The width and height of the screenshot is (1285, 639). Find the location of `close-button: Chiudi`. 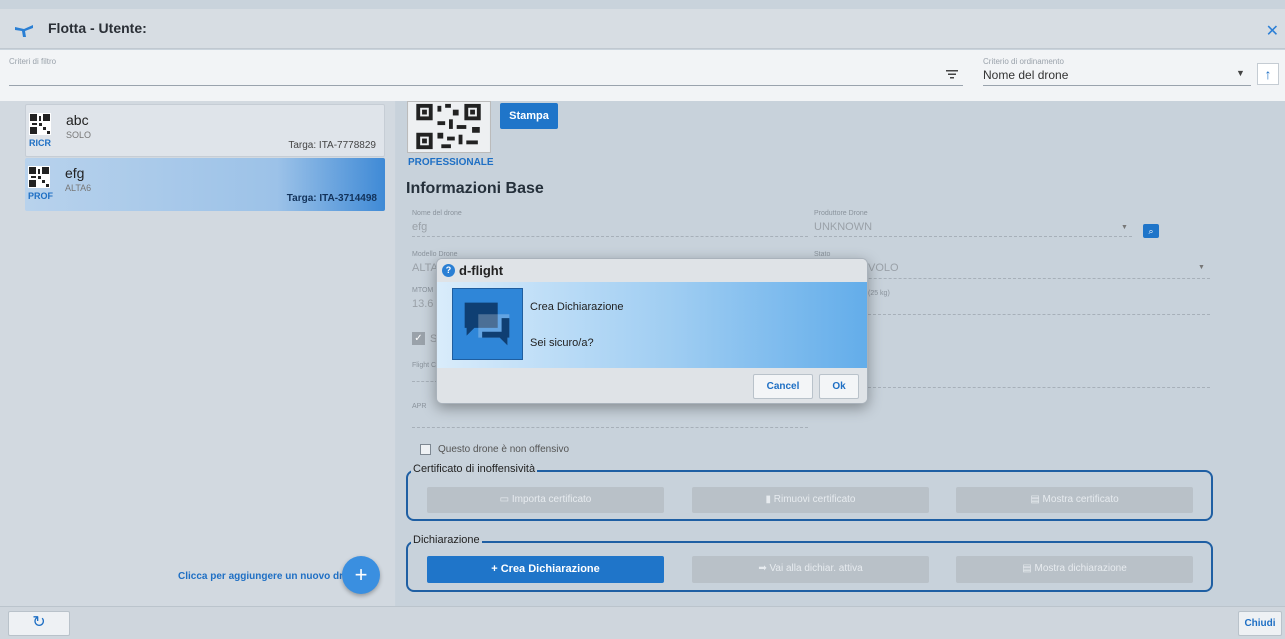

close-button: Chiudi is located at coordinates (1260, 623).